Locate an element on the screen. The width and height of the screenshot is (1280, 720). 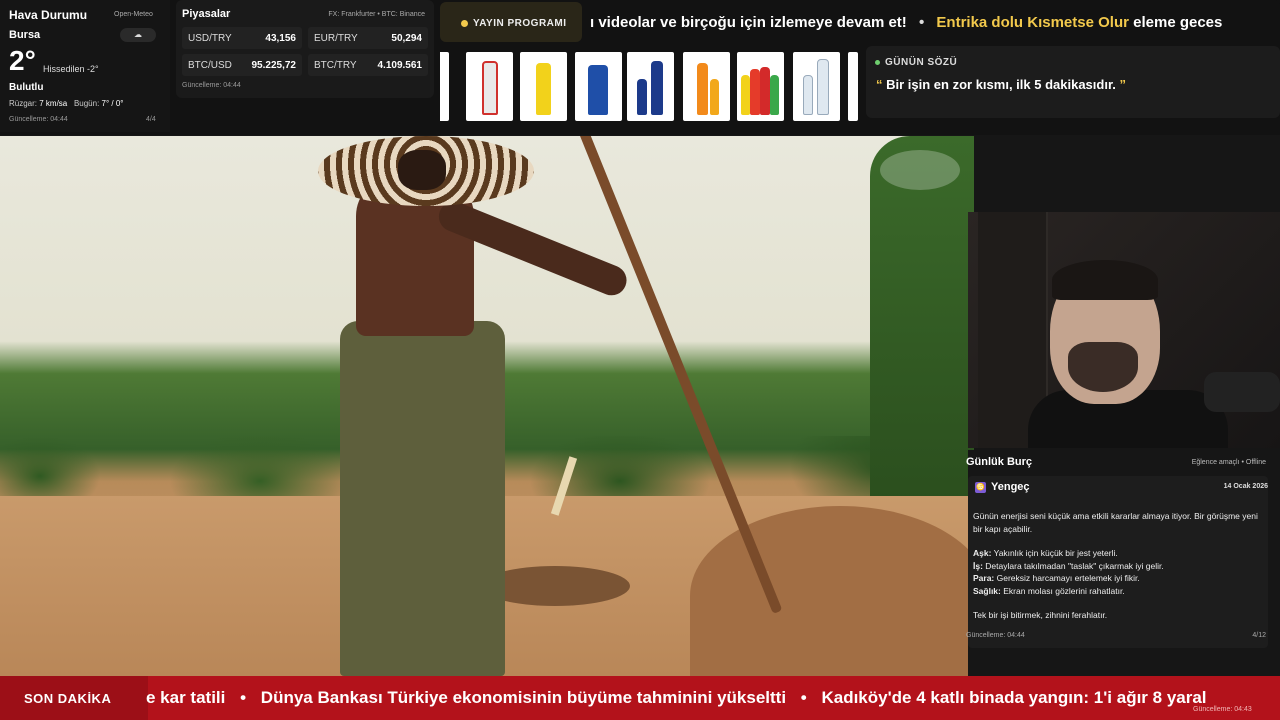
markets-title: Piyasalar is located at coordinates (206, 14).